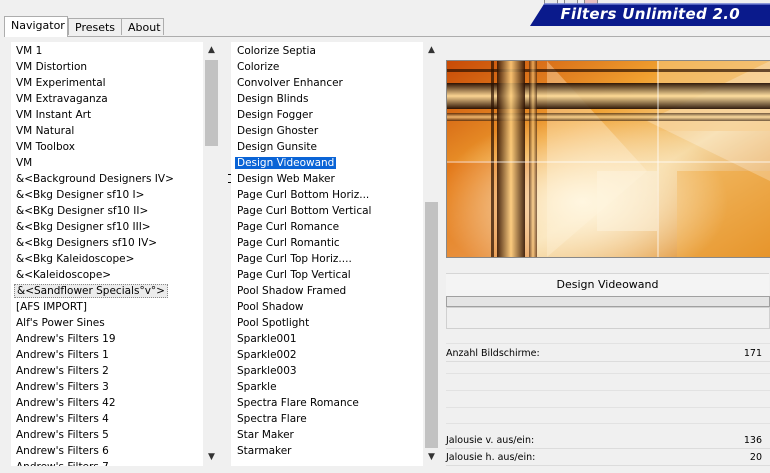 The image size is (770, 473). I want to click on category-item: Andrew's Filters 4, so click(93, 419).